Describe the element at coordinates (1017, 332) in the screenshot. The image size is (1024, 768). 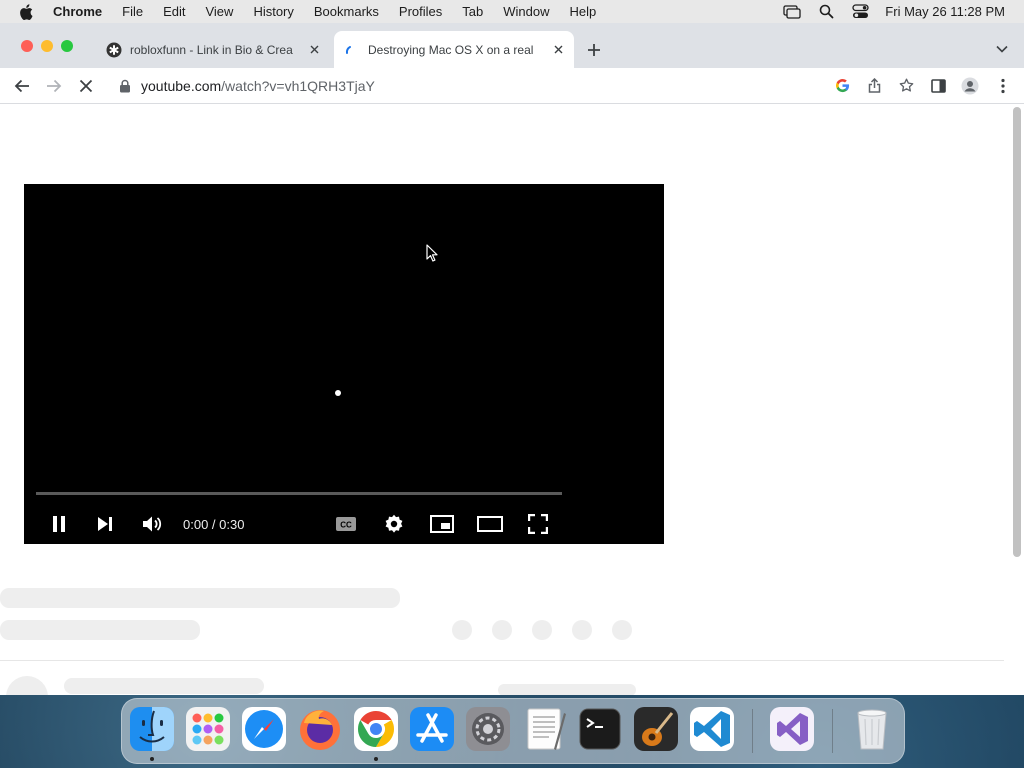
I see `scrollbar-thumb` at that location.